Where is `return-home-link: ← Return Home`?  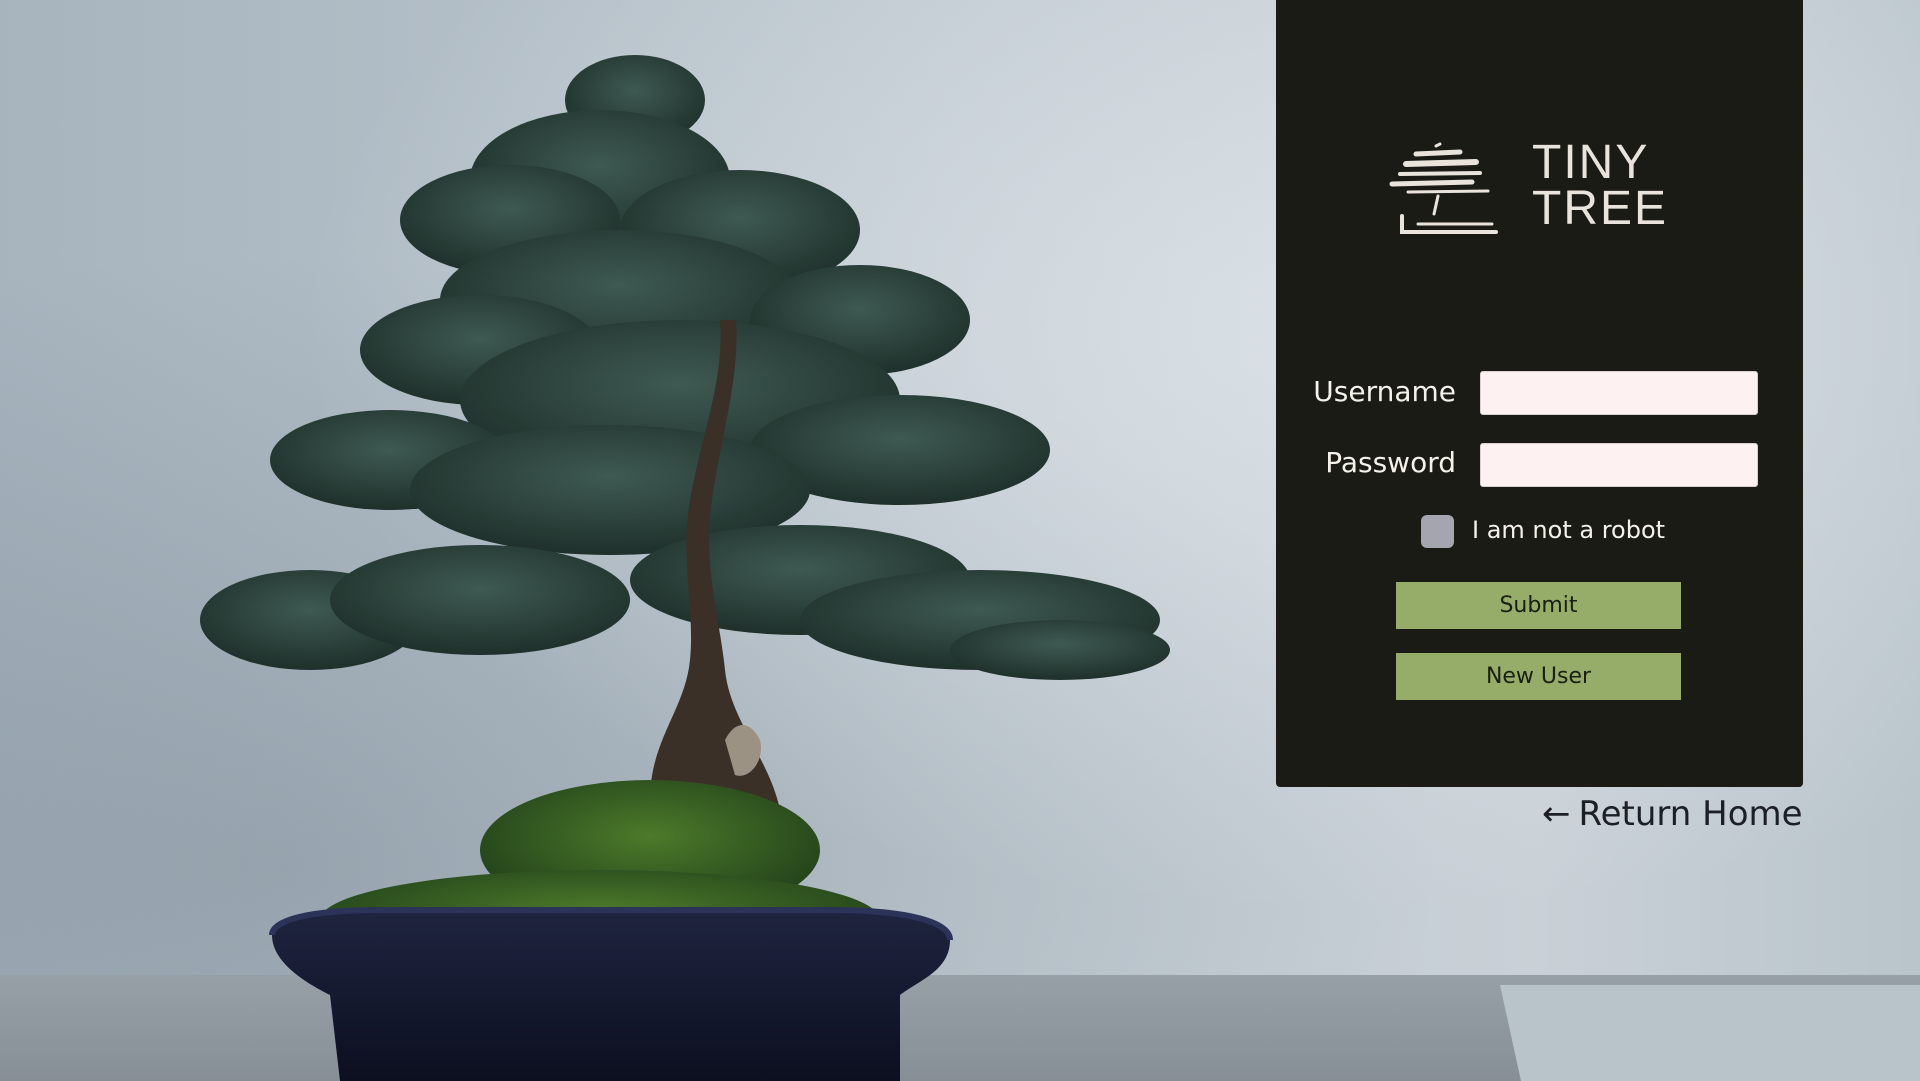 return-home-link: ← Return Home is located at coordinates (1672, 814).